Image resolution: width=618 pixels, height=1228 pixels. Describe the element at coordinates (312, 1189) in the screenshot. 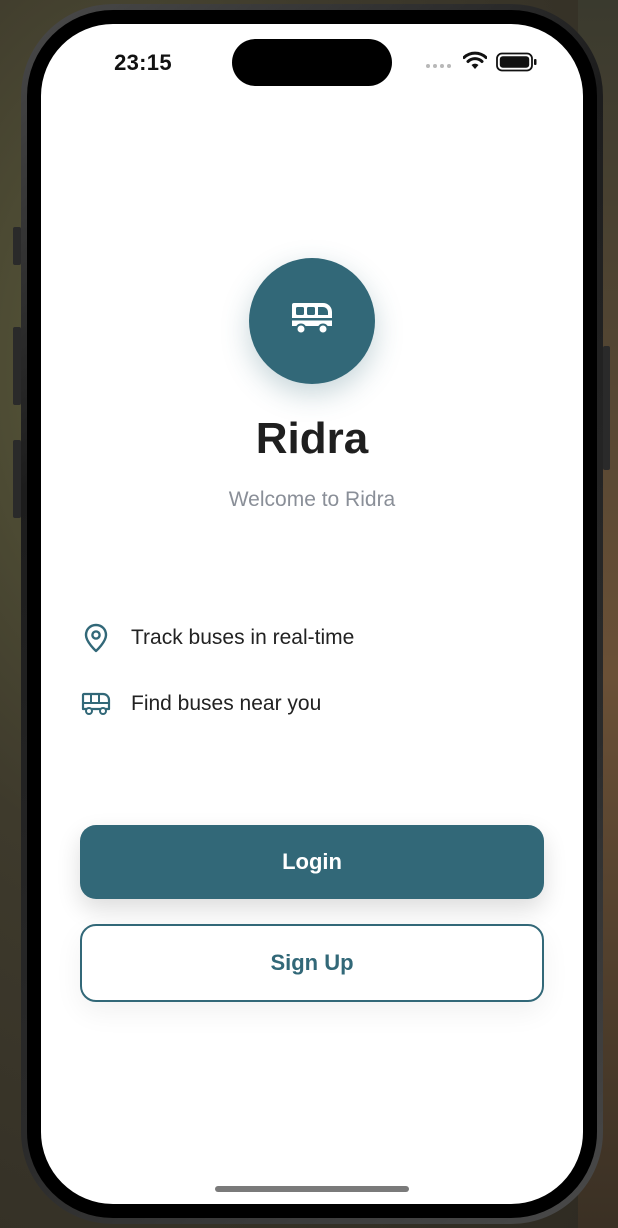

I see `home-indicator` at that location.